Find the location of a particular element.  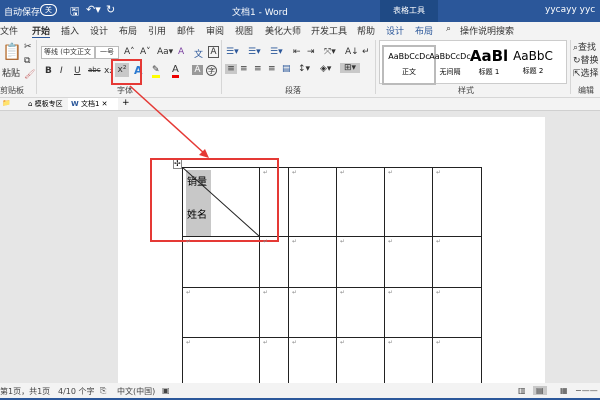

tab-design: 设计 is located at coordinates (99, 30).